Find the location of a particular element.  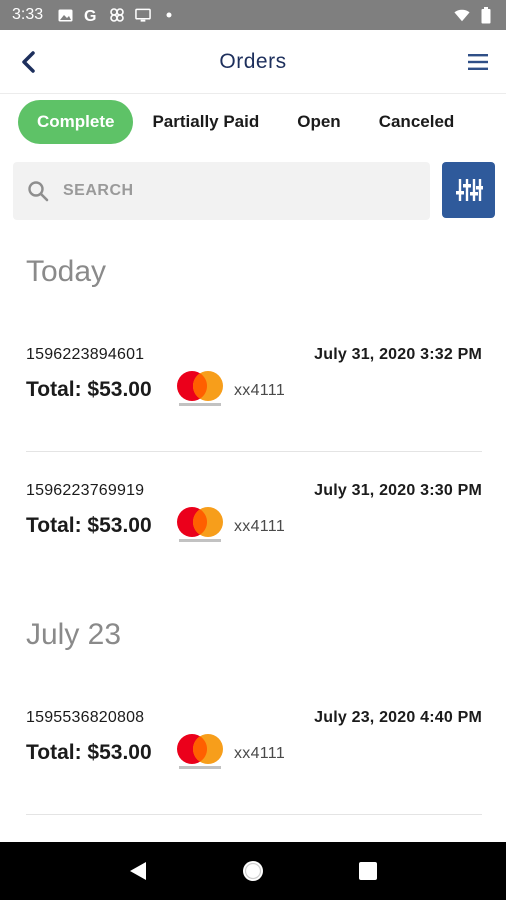

tab-complete: Complete is located at coordinates (76, 122).